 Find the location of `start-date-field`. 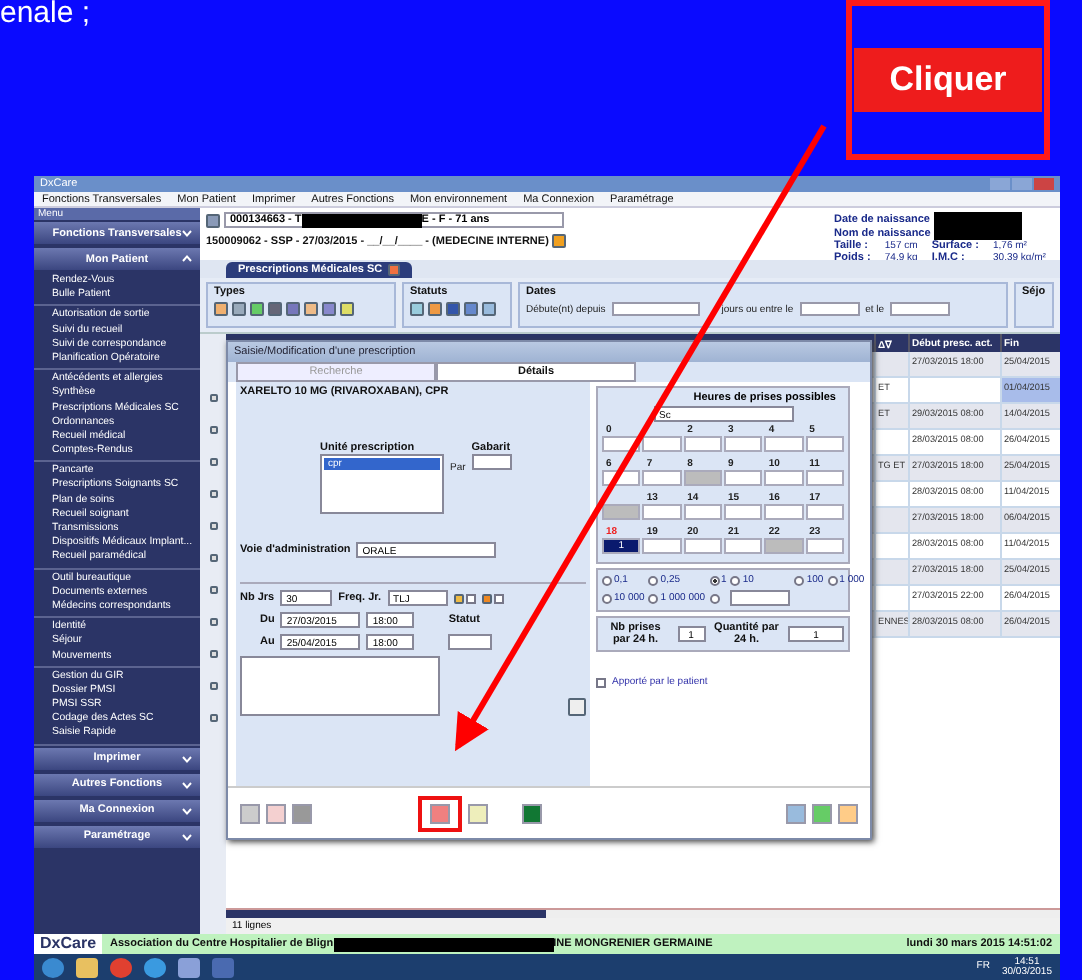

start-date-field is located at coordinates (829, 309).